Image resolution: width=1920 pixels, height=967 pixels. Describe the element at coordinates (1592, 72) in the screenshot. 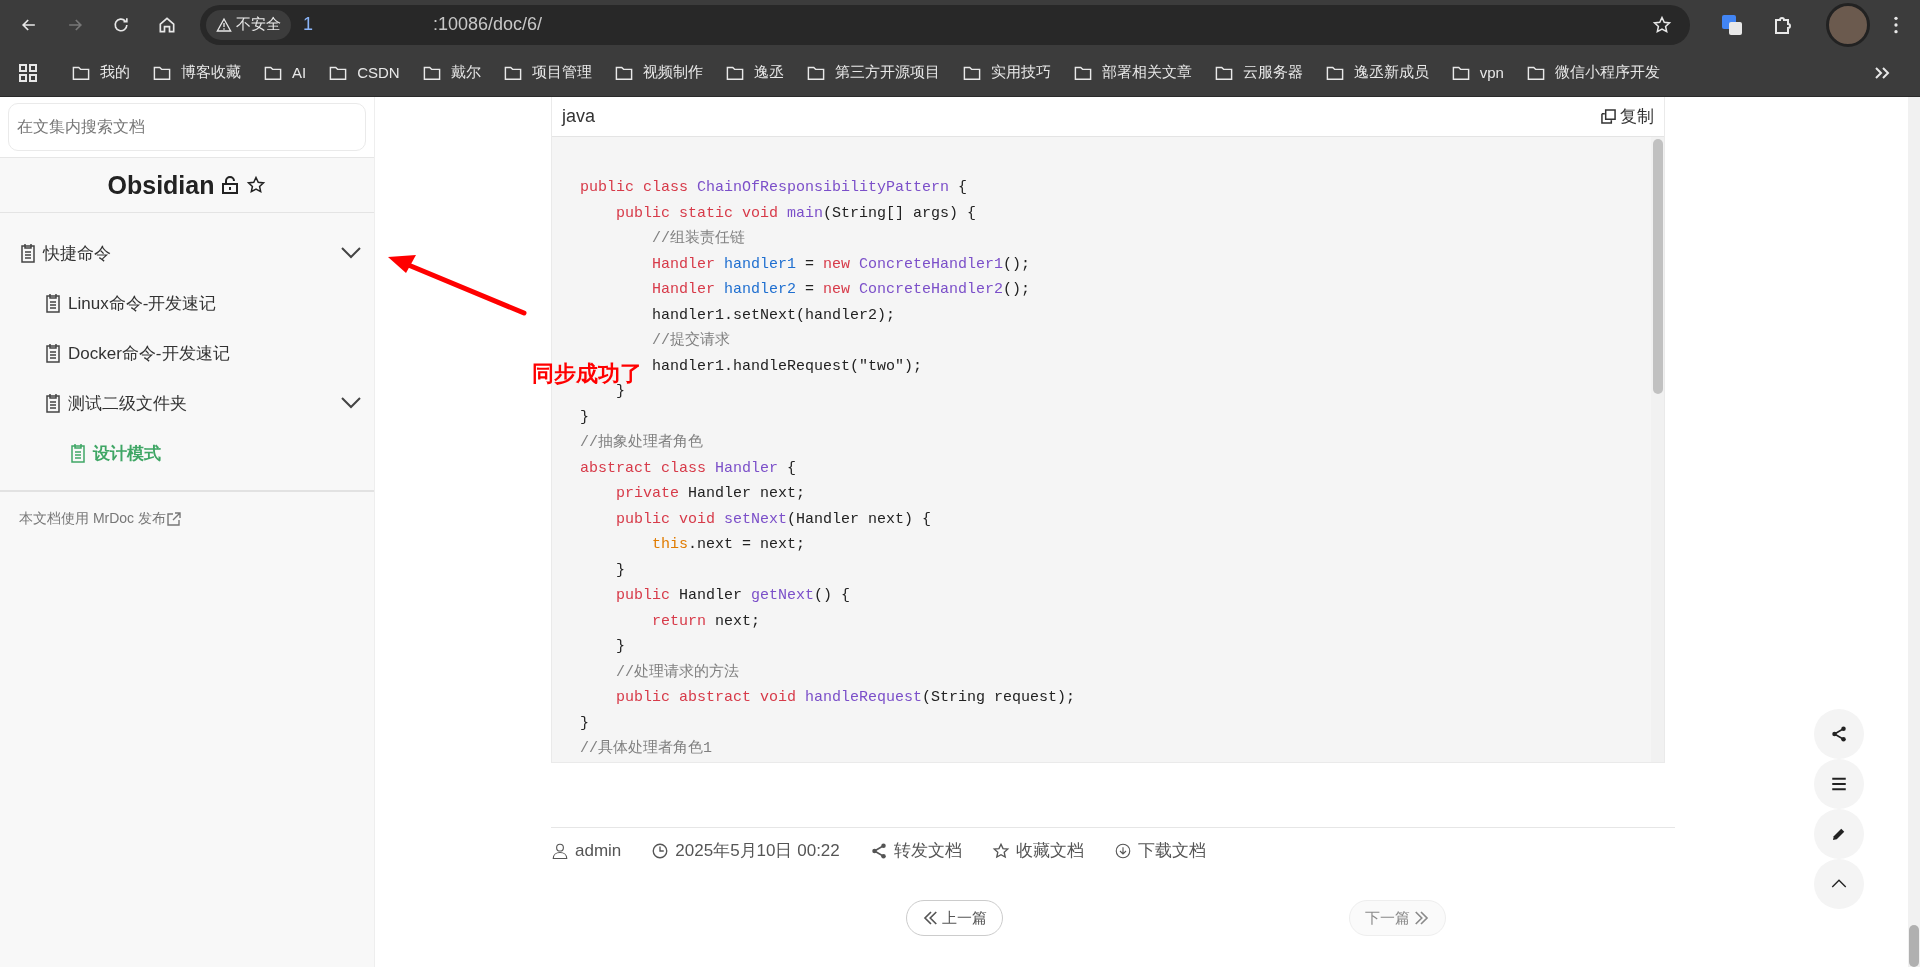

I see `bookmark: 微信小程序开发` at that location.